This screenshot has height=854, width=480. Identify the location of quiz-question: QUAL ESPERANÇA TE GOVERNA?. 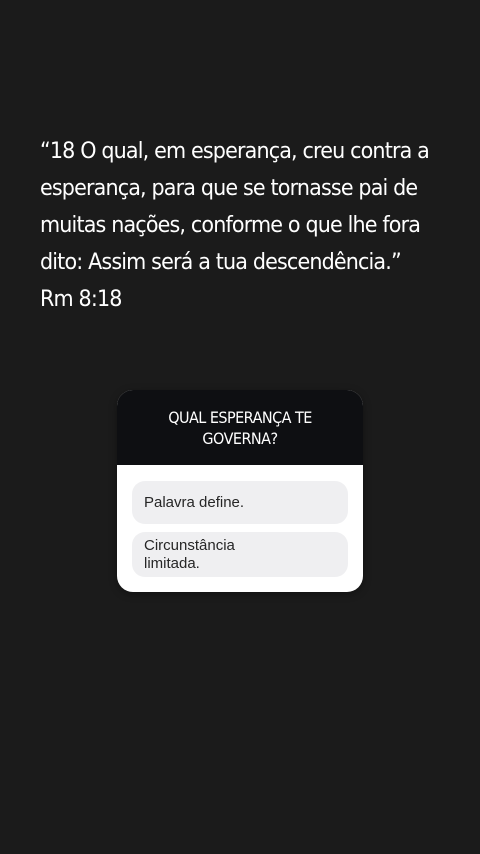
(240, 427).